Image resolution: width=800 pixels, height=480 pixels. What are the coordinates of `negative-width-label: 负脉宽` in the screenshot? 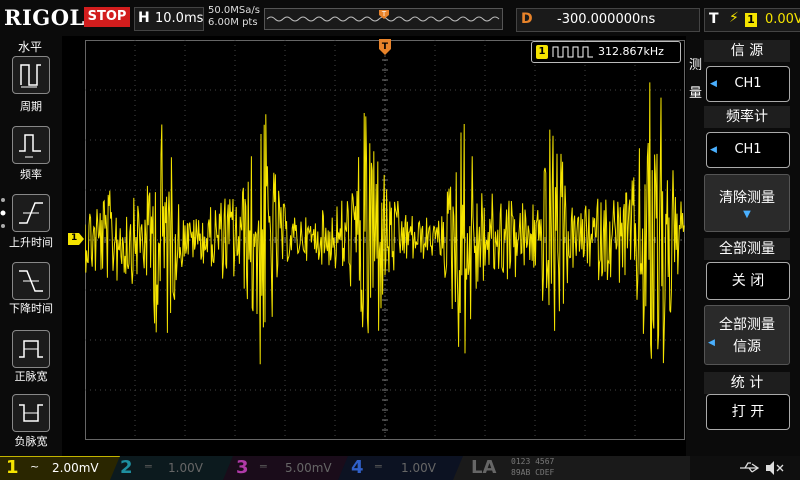 It's located at (31, 441).